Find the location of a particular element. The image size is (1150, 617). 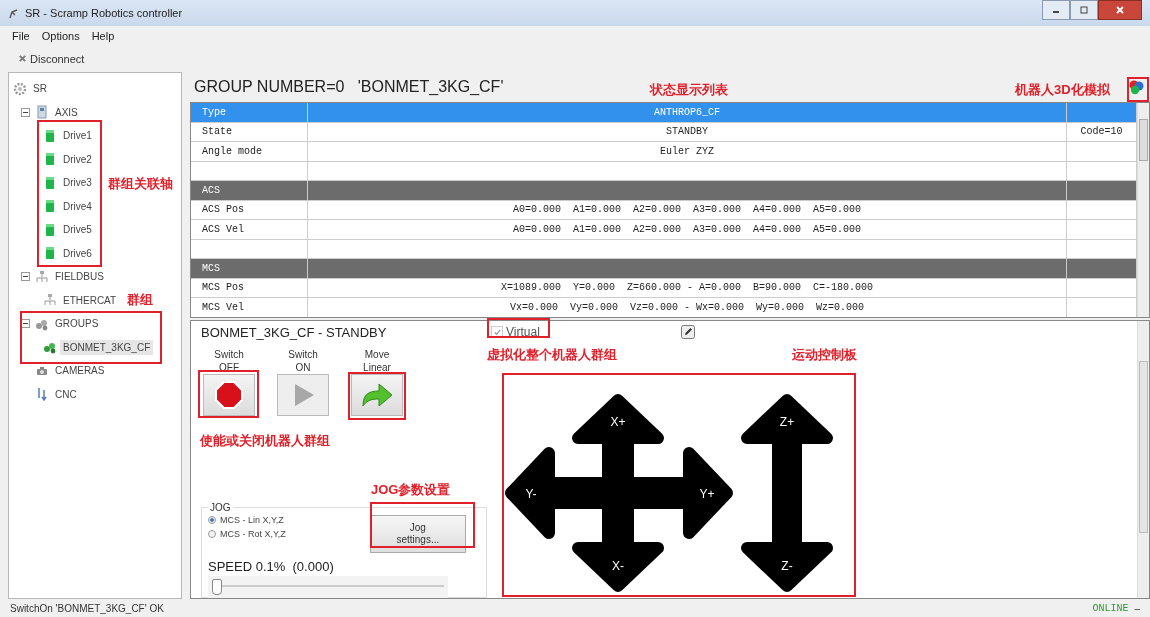

device-icon is located at coordinates (42, 112).